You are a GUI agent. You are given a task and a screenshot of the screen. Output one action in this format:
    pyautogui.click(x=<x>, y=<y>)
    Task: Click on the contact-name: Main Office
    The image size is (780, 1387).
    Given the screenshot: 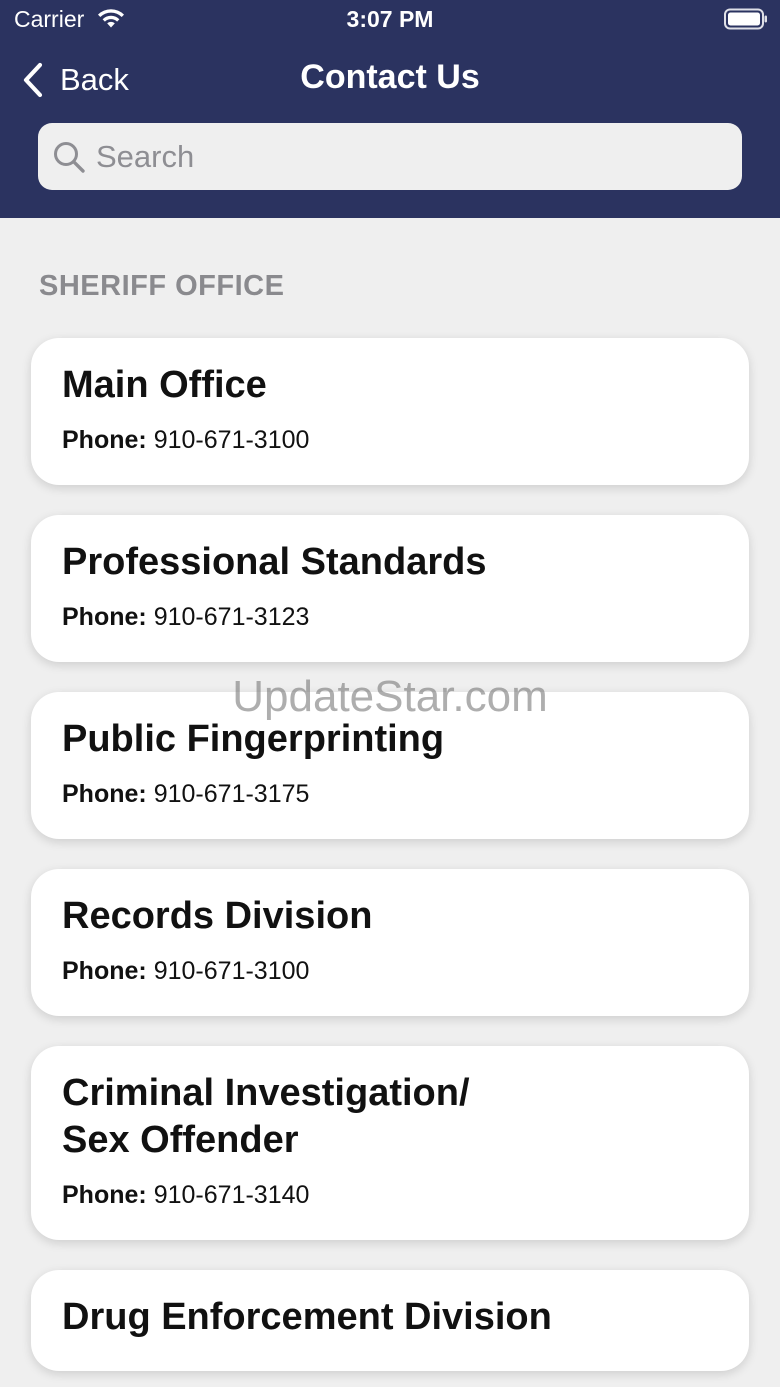 What is the action you would take?
    pyautogui.click(x=390, y=385)
    